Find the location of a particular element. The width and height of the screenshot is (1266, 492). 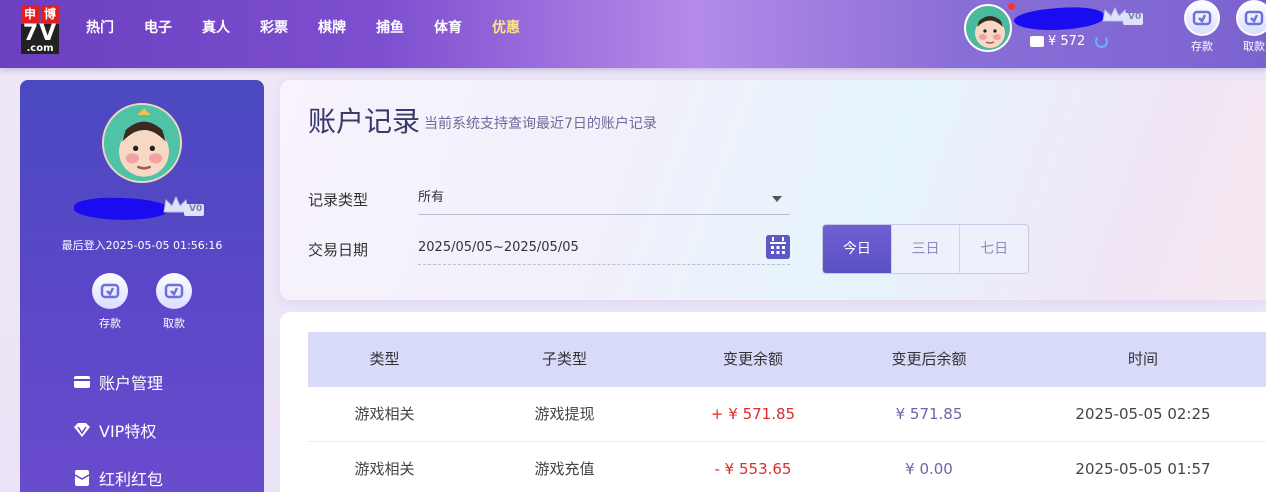

cell-change-amount: + ¥ 571.85 is located at coordinates (753, 414).